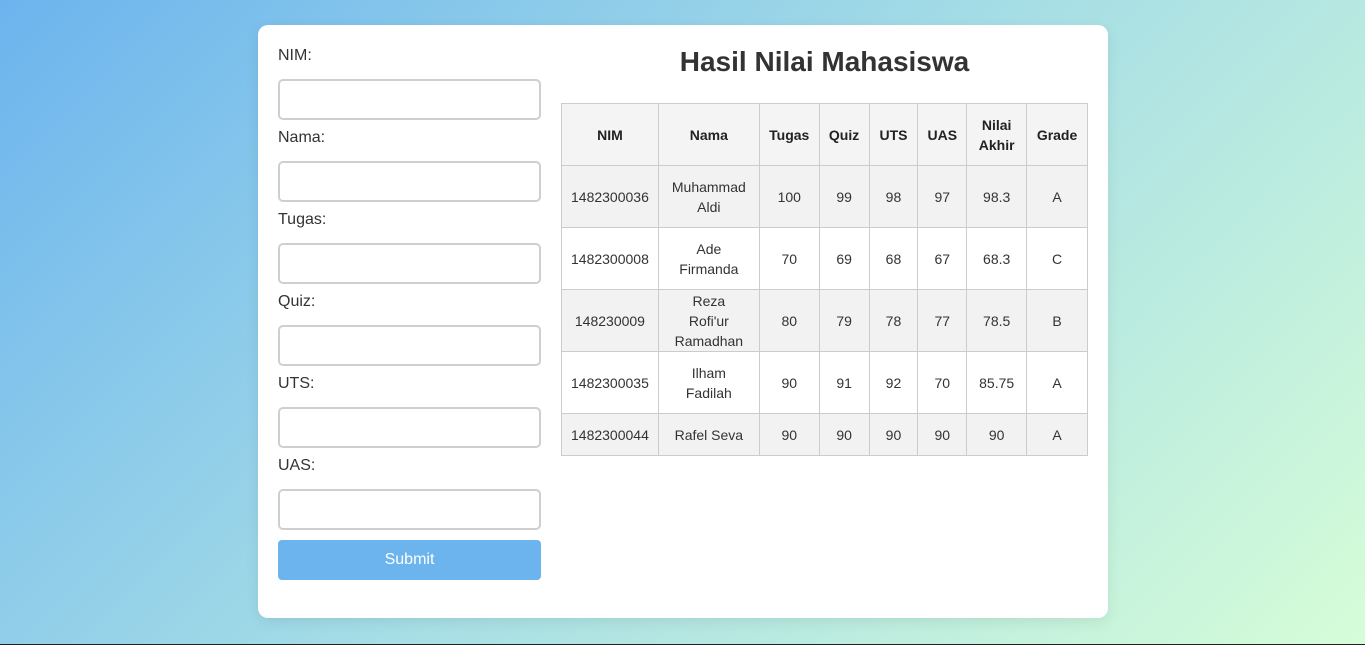 This screenshot has height=645, width=1365. Describe the element at coordinates (409, 345) in the screenshot. I see `quiz-input` at that location.